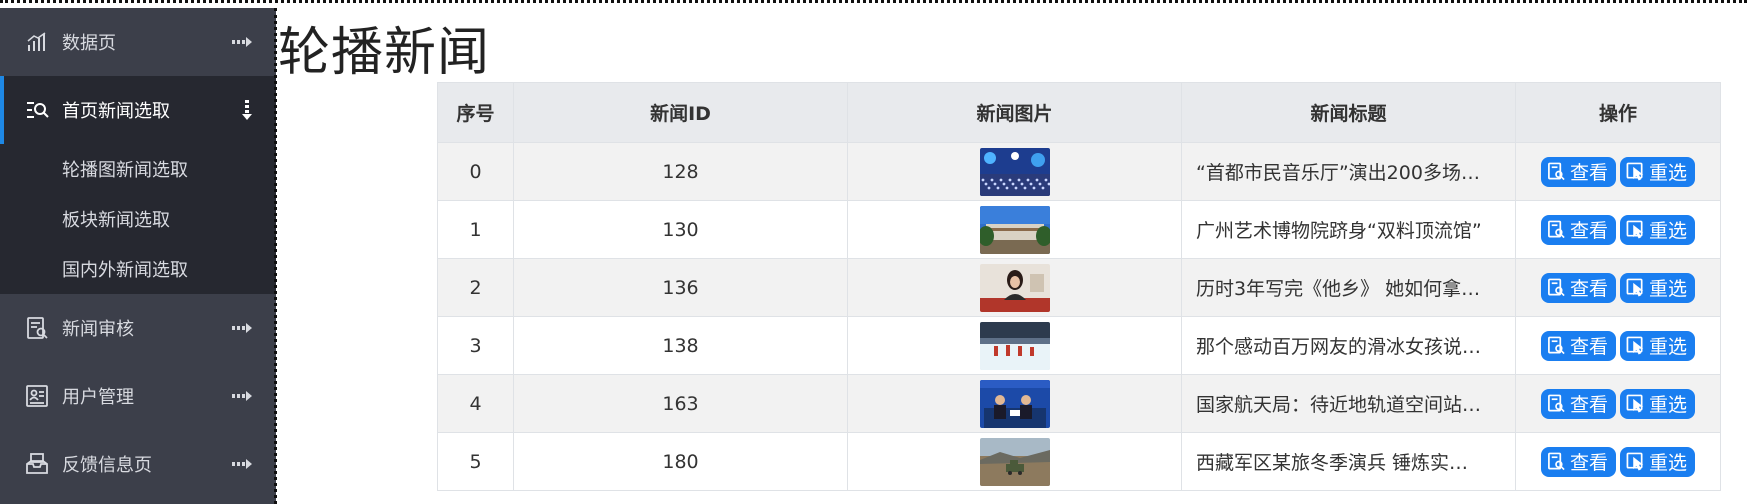 The height and width of the screenshot is (504, 1747). What do you see at coordinates (680, 461) in the screenshot?
I see `row-news-id: 180` at bounding box center [680, 461].